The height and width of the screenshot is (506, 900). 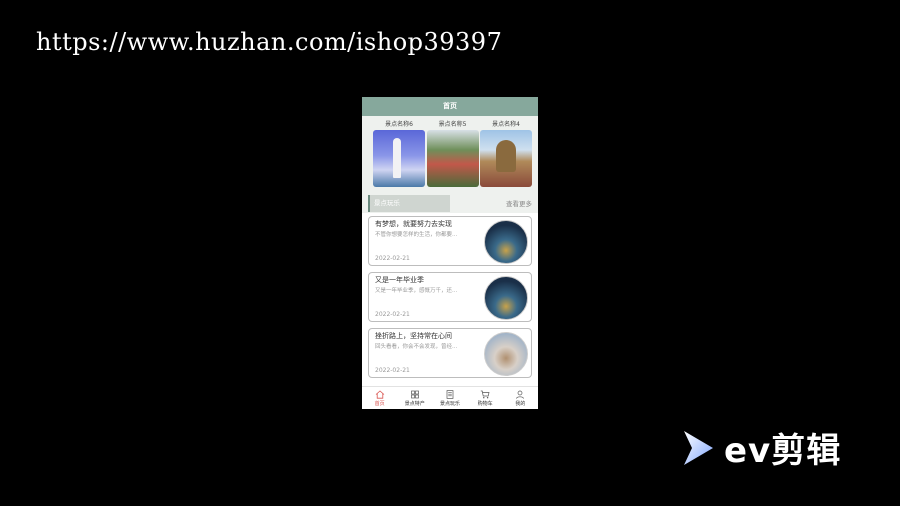 I want to click on tab-label: 首页, so click(x=379, y=403).